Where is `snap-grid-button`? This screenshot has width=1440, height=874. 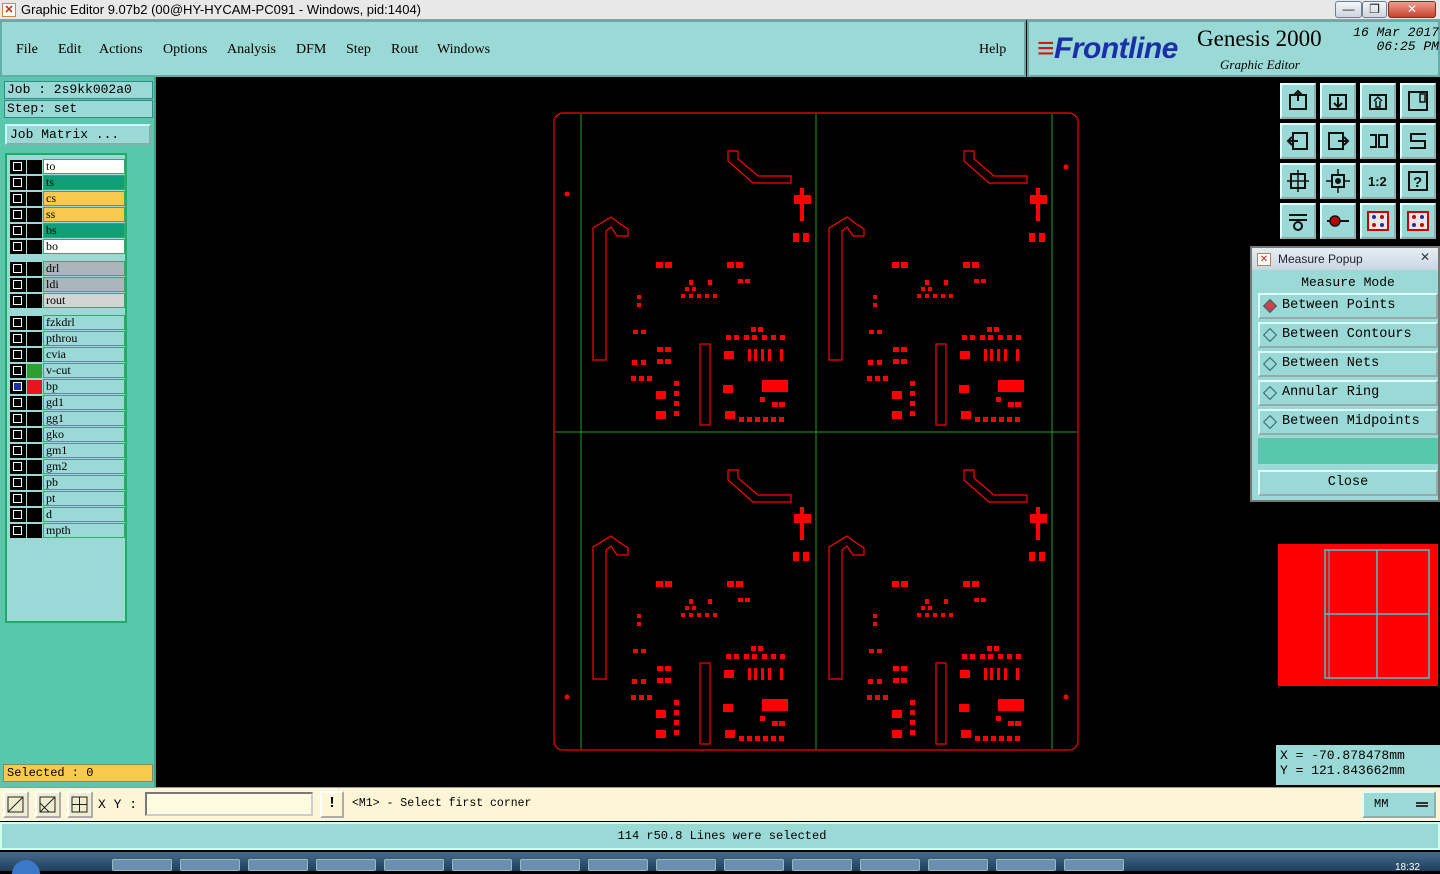
snap-grid-button is located at coordinates (16, 804).